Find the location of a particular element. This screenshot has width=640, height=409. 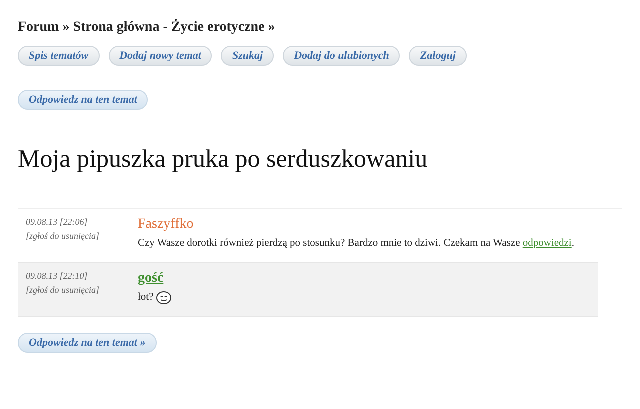

post-text: Czy Wasze dorotki również pierdzą po stosunku? Bardzo mnie to dziwi. Czekam na Wasze odpowiedzi. is located at coordinates (356, 244).